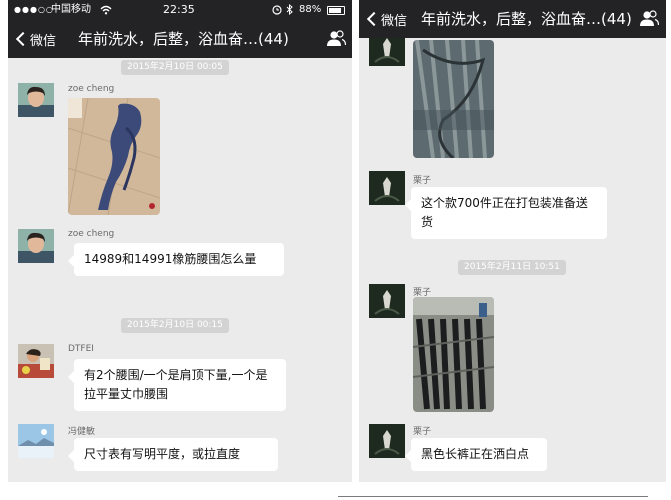 The width and height of the screenshot is (671, 500). Describe the element at coordinates (310, 9) in the screenshot. I see `battery-percent: 88%` at that location.